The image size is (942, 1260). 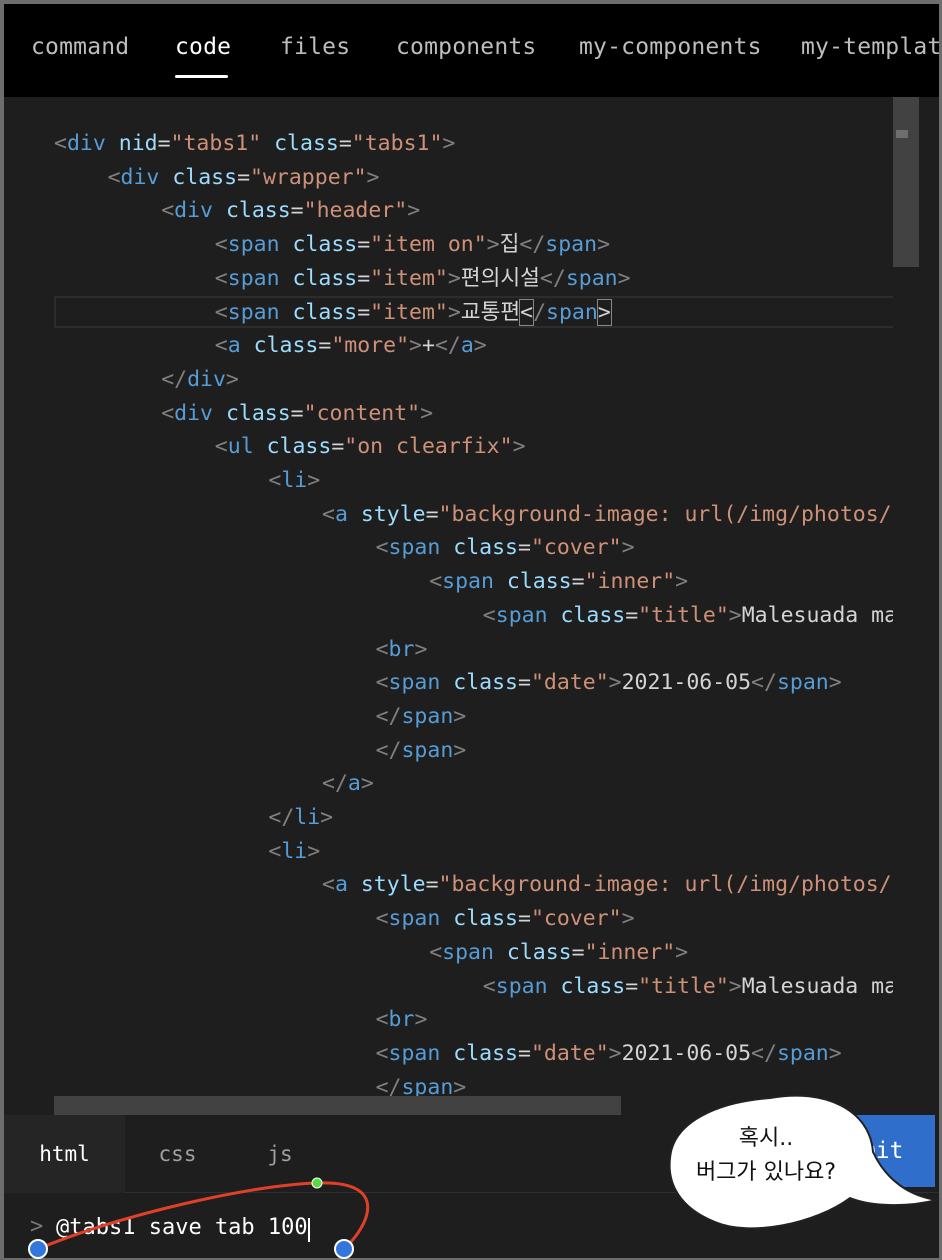 What do you see at coordinates (423, 279) in the screenshot?
I see `code-line: <span class="item">편의시설</span>` at bounding box center [423, 279].